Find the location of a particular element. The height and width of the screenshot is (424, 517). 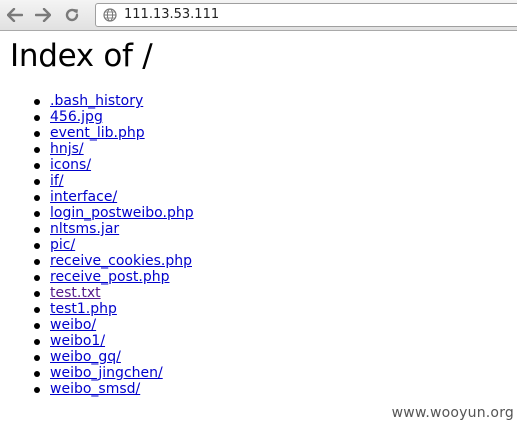

file-link: weibo/ is located at coordinates (73, 325).